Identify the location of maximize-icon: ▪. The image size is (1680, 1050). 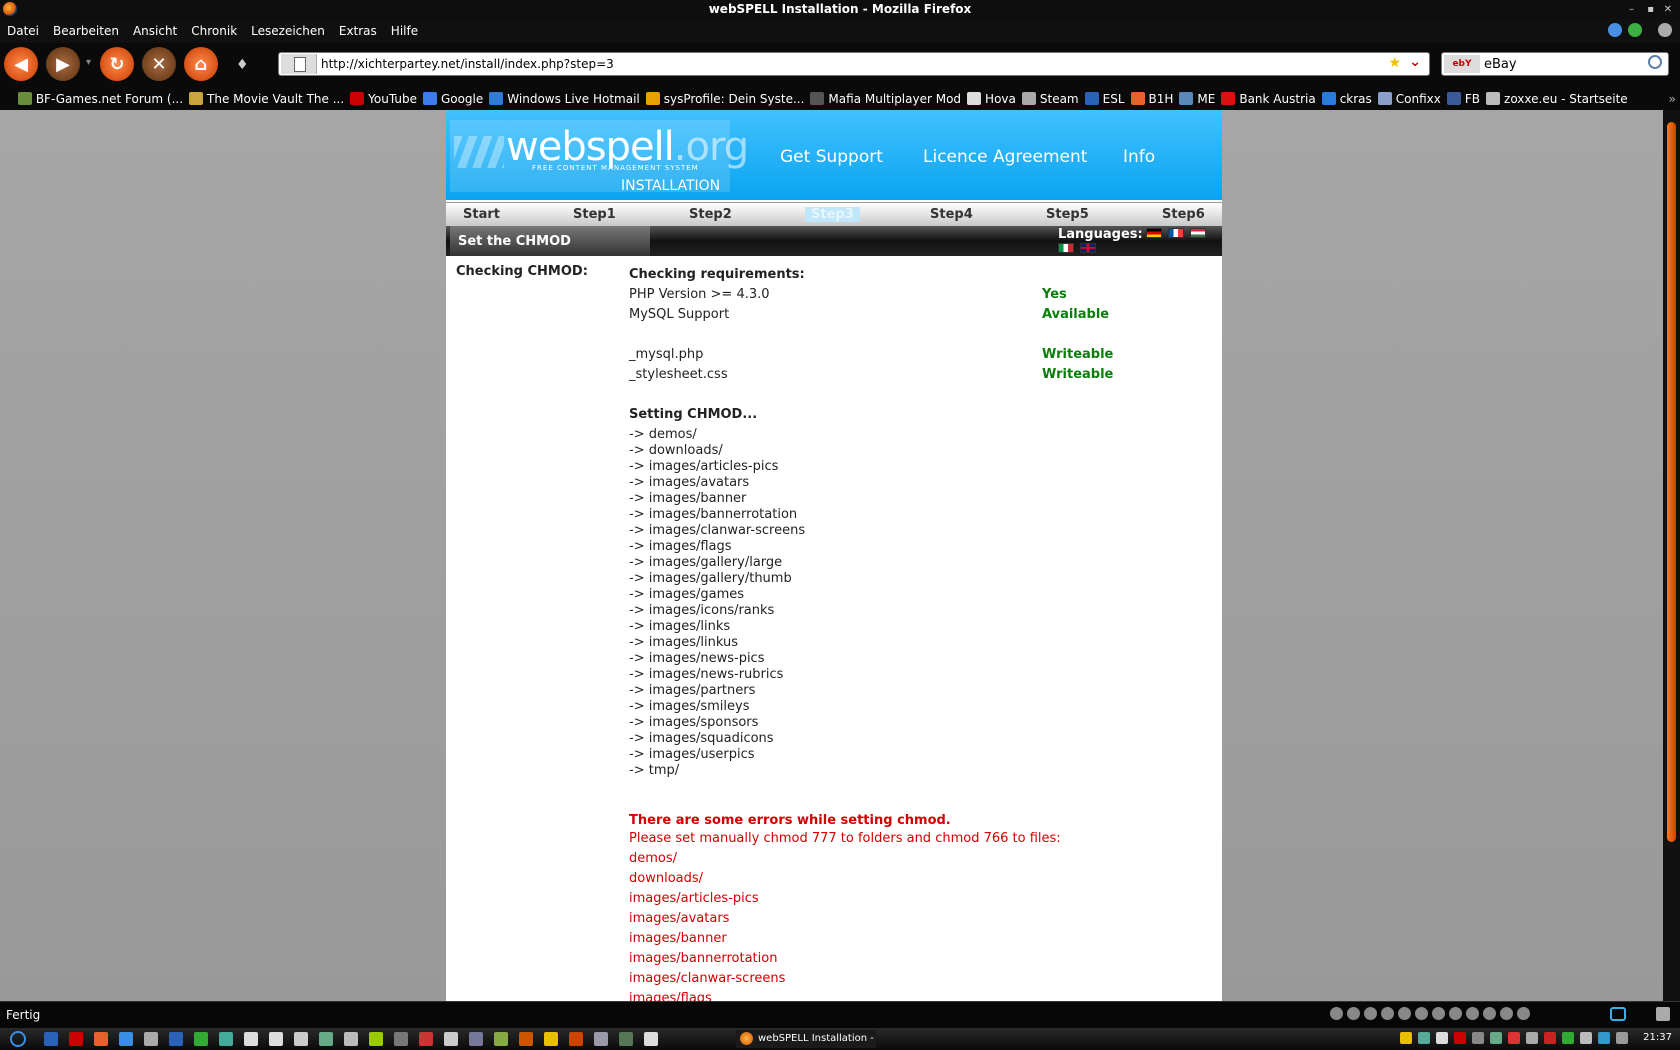
(1650, 9).